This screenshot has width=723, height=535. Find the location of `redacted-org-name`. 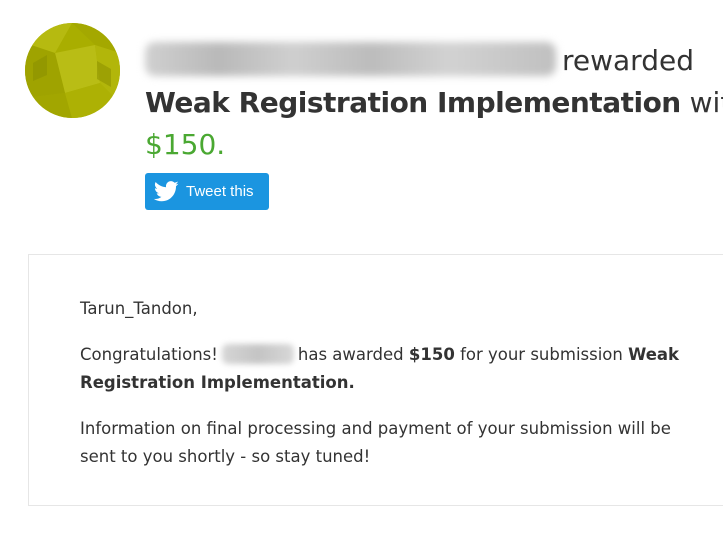

redacted-org-name is located at coordinates (257, 353).